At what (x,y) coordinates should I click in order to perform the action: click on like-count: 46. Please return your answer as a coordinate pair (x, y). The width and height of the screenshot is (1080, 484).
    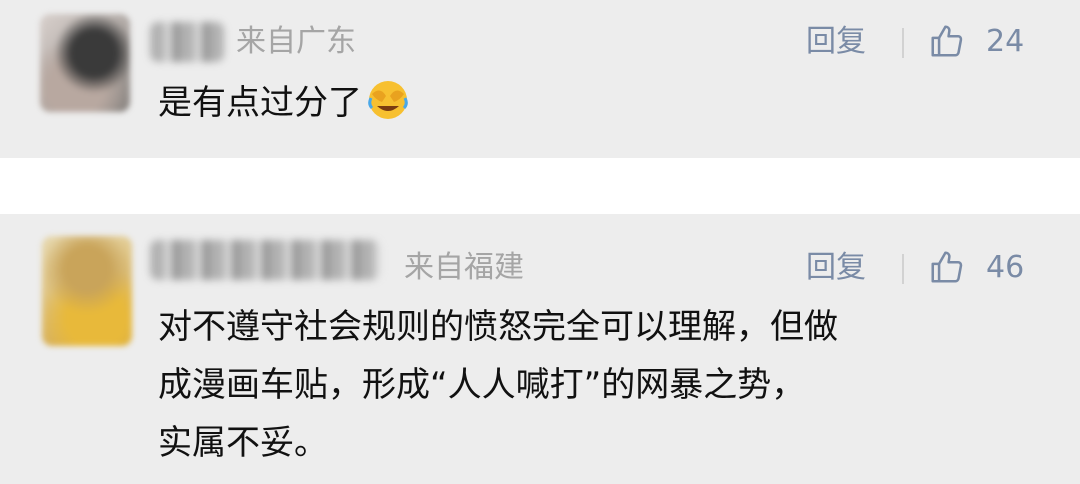
    Looking at the image, I should click on (1005, 267).